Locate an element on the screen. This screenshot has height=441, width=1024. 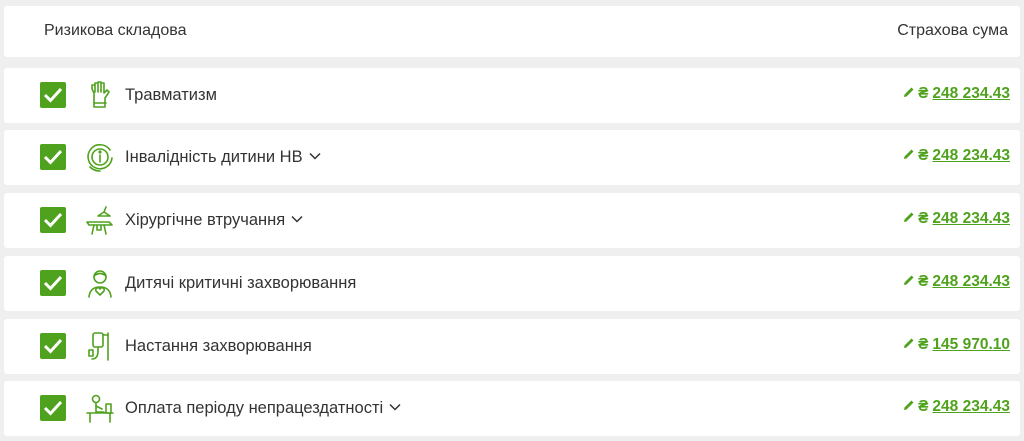
sick-leave-icon is located at coordinates (100, 408).